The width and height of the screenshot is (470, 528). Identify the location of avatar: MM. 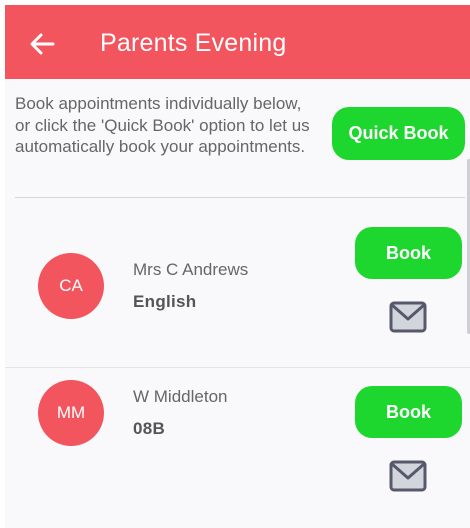
(71, 413).